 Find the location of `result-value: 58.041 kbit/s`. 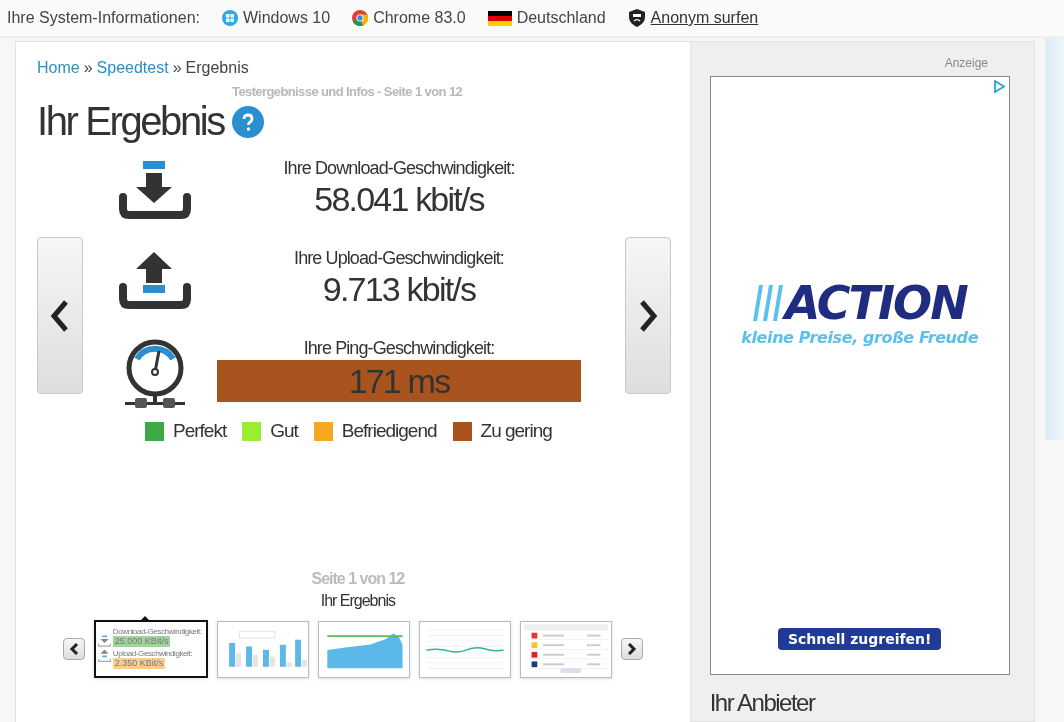

result-value: 58.041 kbit/s is located at coordinates (399, 199).